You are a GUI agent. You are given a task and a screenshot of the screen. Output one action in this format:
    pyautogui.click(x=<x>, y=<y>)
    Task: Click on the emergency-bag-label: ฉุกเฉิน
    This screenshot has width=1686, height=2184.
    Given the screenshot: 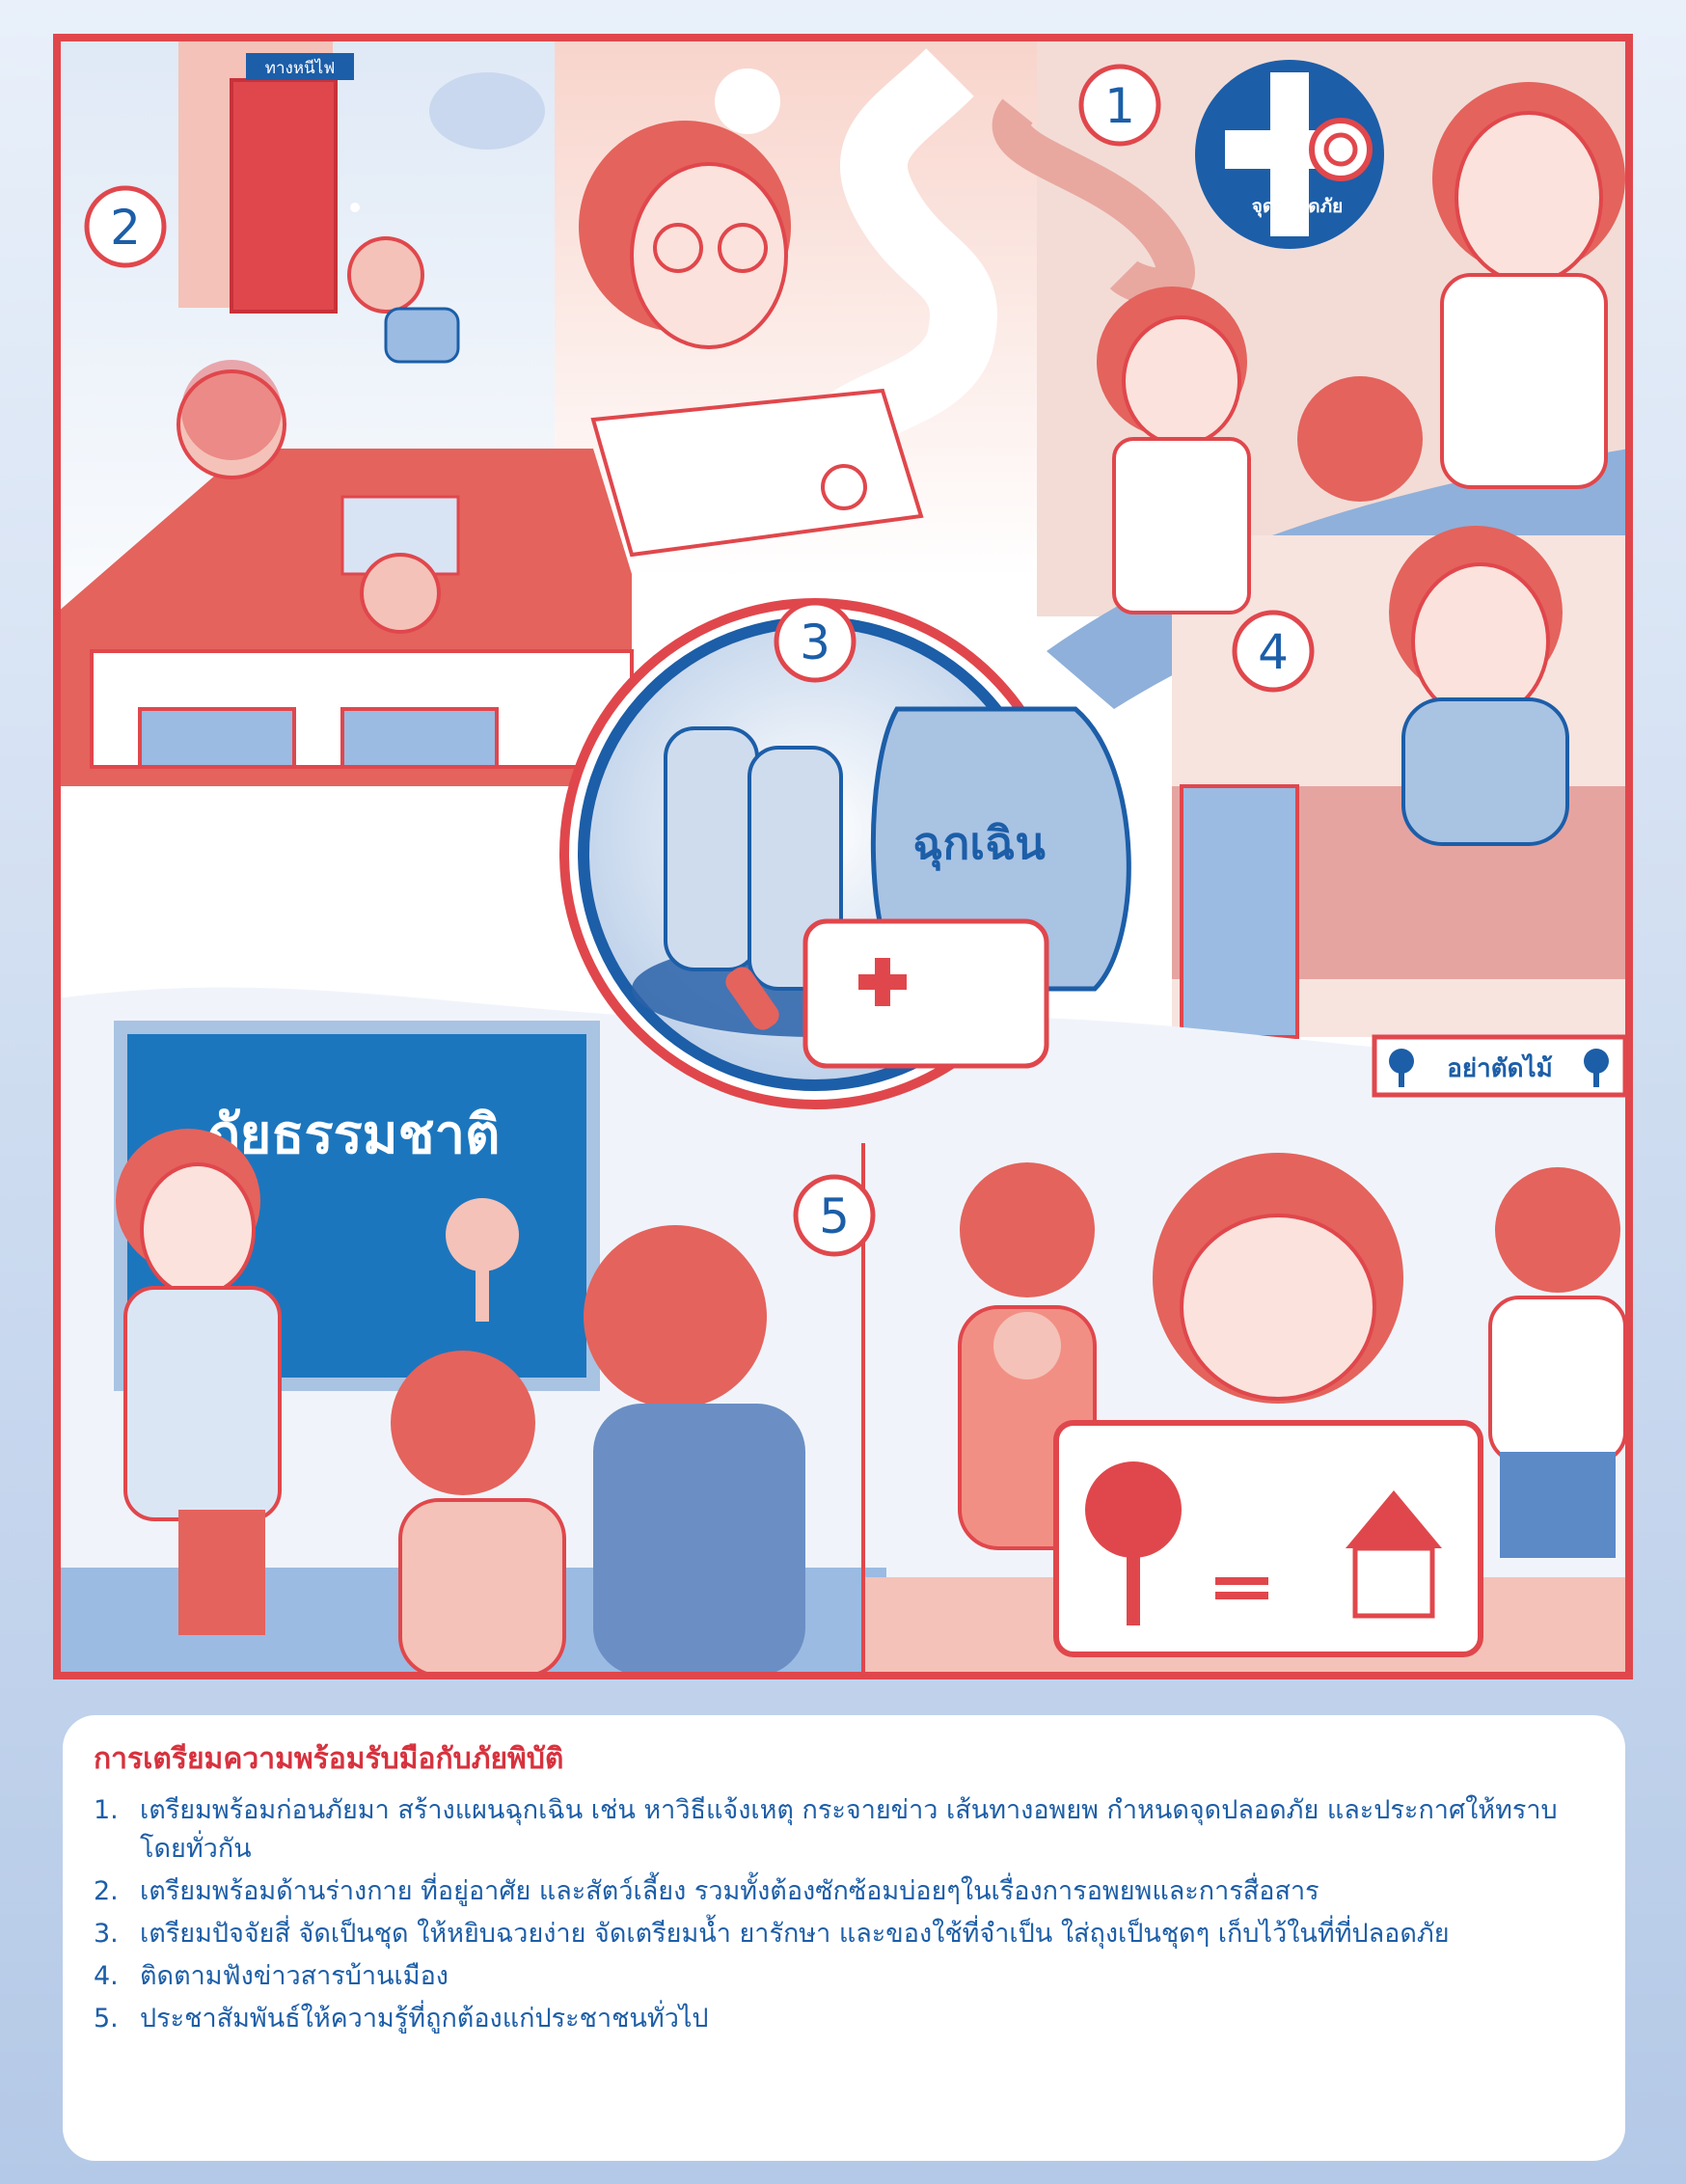 What is the action you would take?
    pyautogui.click(x=979, y=844)
    